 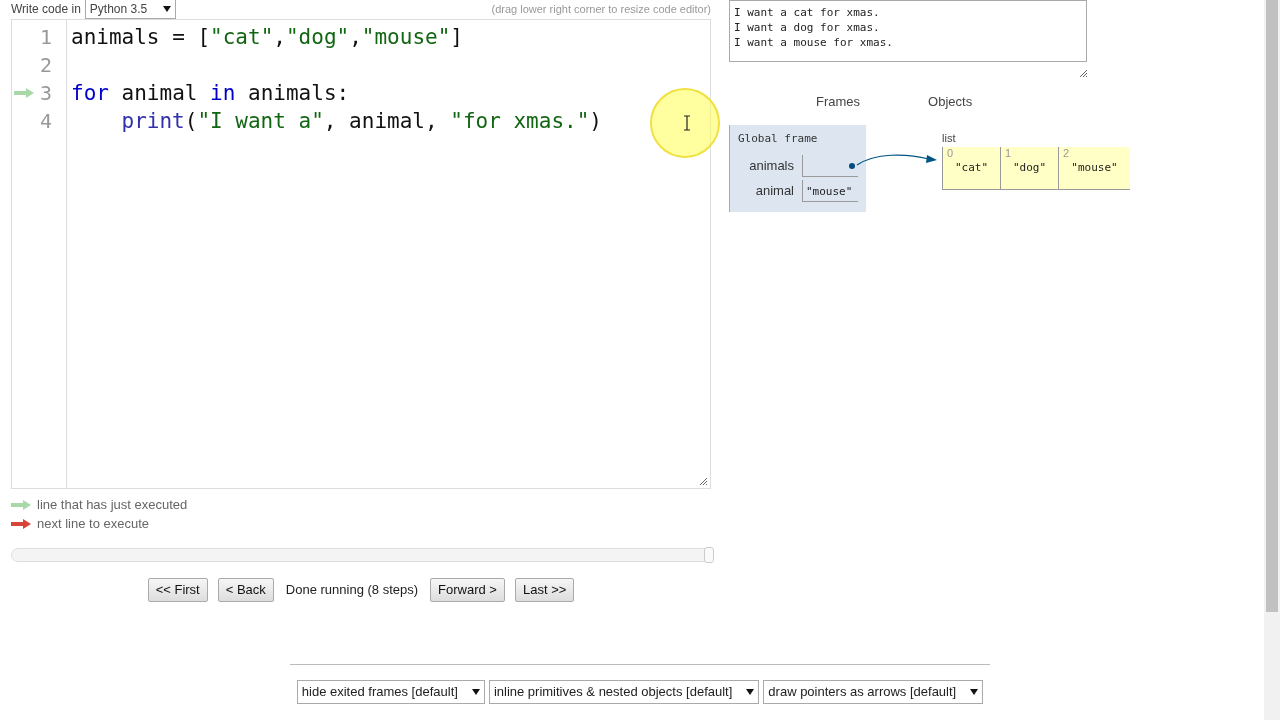 I want to click on list-index: 0, so click(x=951, y=153).